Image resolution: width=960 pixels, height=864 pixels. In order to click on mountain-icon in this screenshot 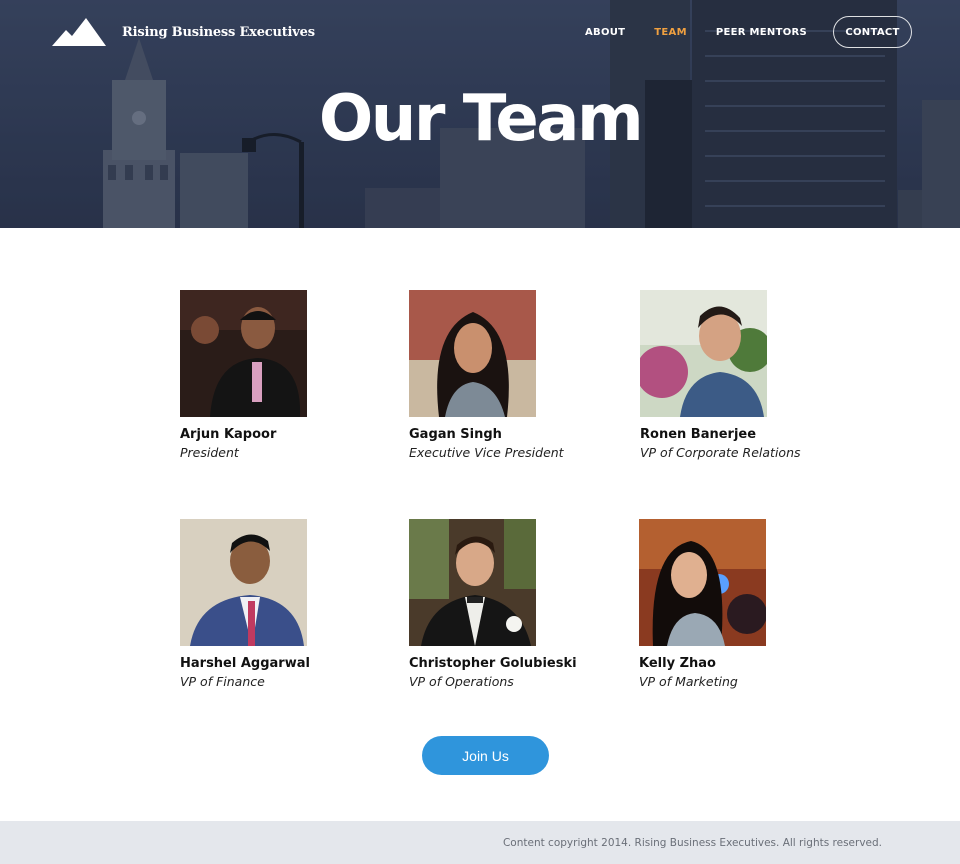, I will do `click(79, 32)`.